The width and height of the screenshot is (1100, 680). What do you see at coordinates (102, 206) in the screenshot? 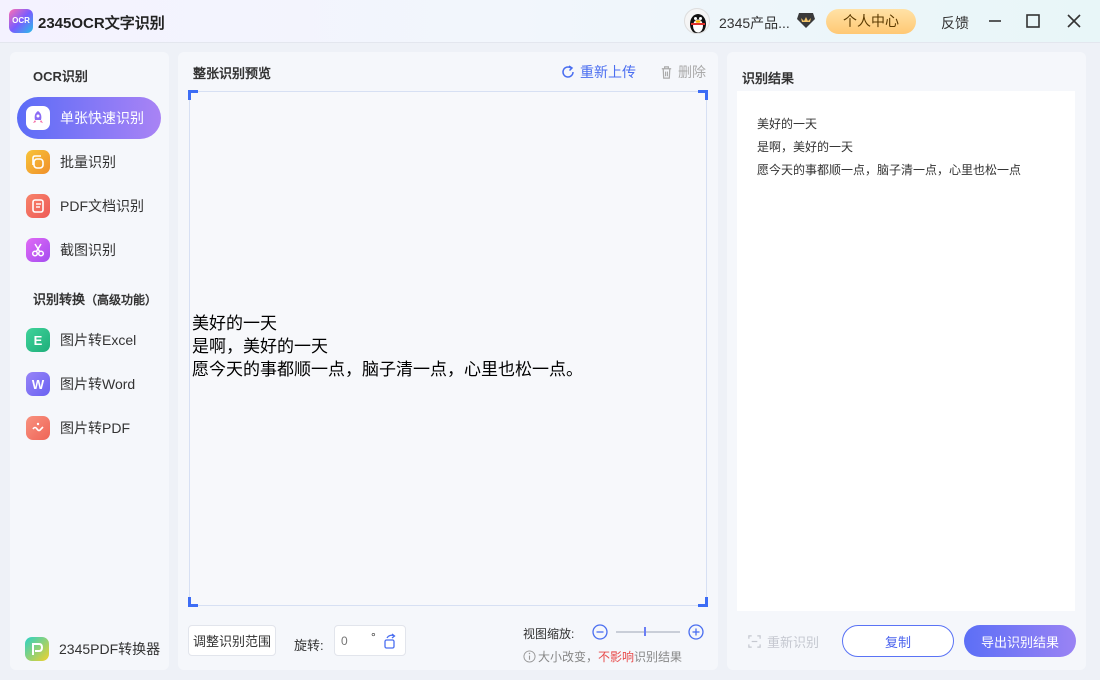
I see `sidebar-item-label: PDF文档识别` at bounding box center [102, 206].